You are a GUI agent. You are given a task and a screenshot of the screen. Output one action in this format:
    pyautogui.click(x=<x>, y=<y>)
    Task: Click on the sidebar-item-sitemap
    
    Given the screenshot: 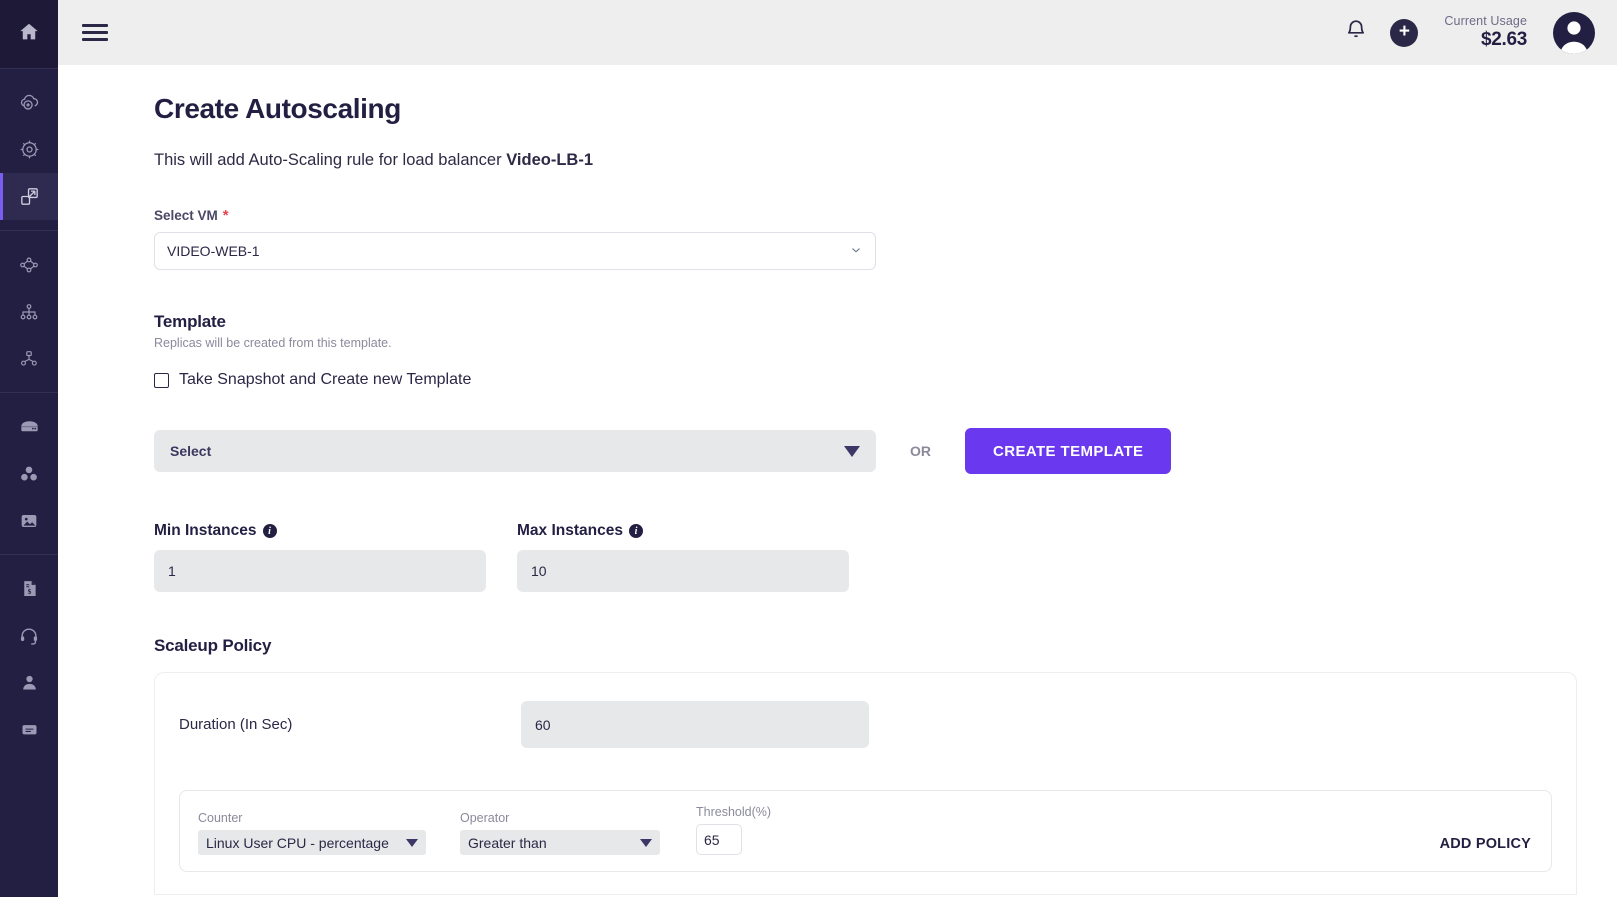 What is the action you would take?
    pyautogui.click(x=29, y=358)
    